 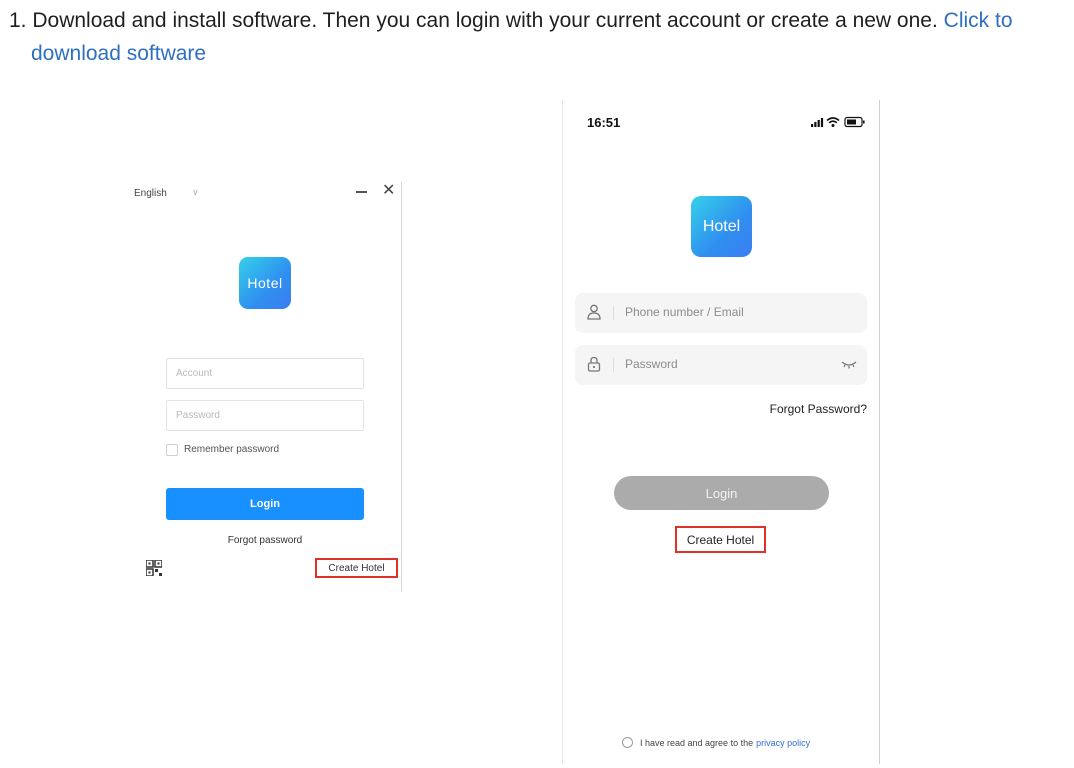 I want to click on create-hotel-mobile-label: Create Hotel, so click(x=720, y=539).